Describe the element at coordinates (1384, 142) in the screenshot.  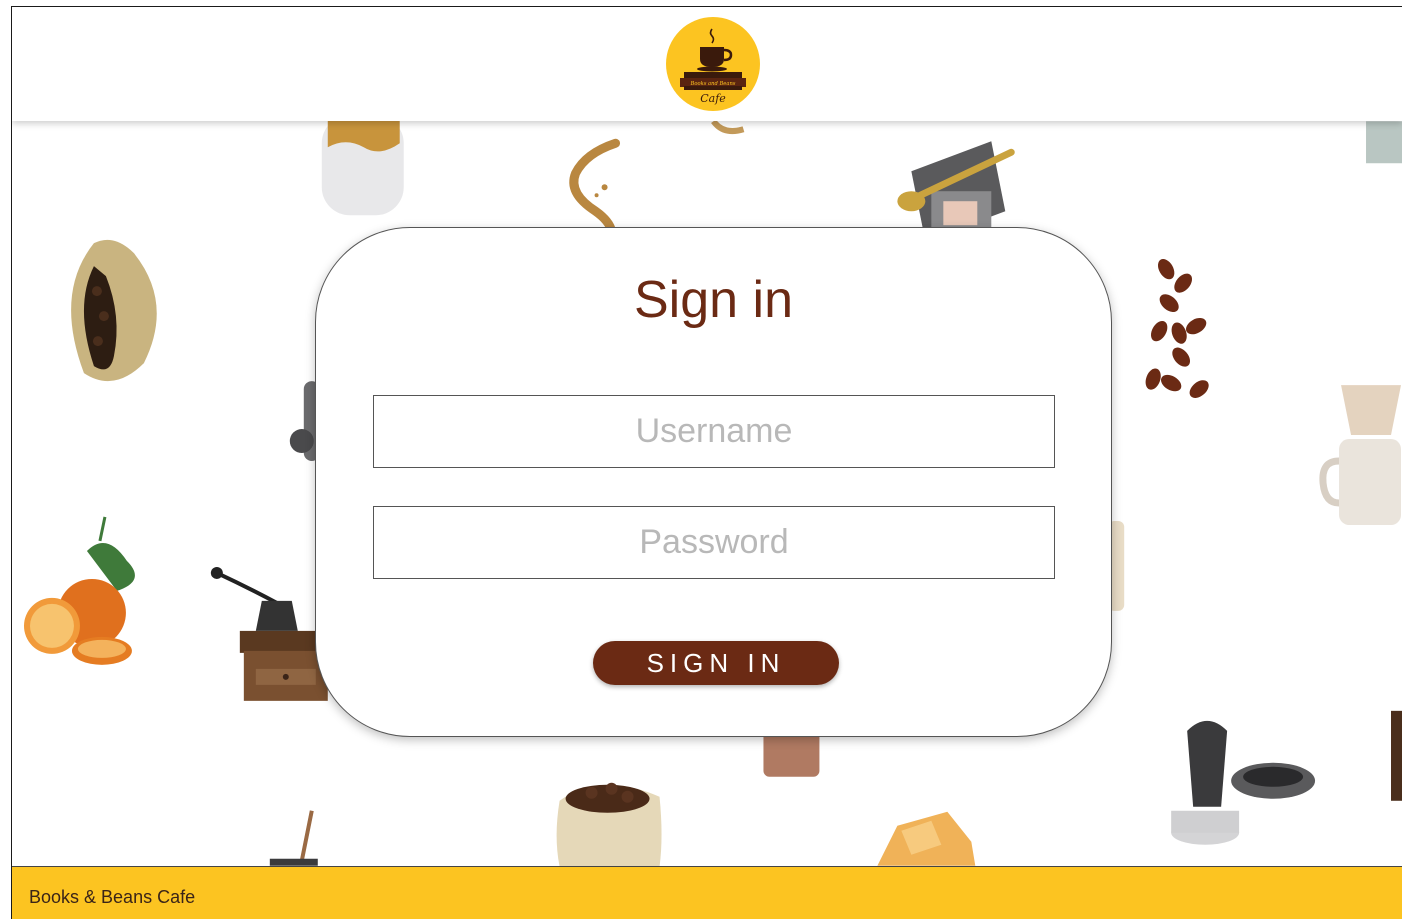
I see `jar-icon` at that location.